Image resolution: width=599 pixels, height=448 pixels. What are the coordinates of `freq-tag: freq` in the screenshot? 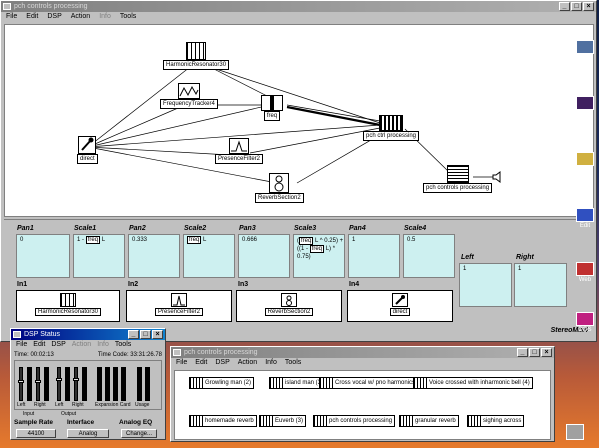 It's located at (317, 249).